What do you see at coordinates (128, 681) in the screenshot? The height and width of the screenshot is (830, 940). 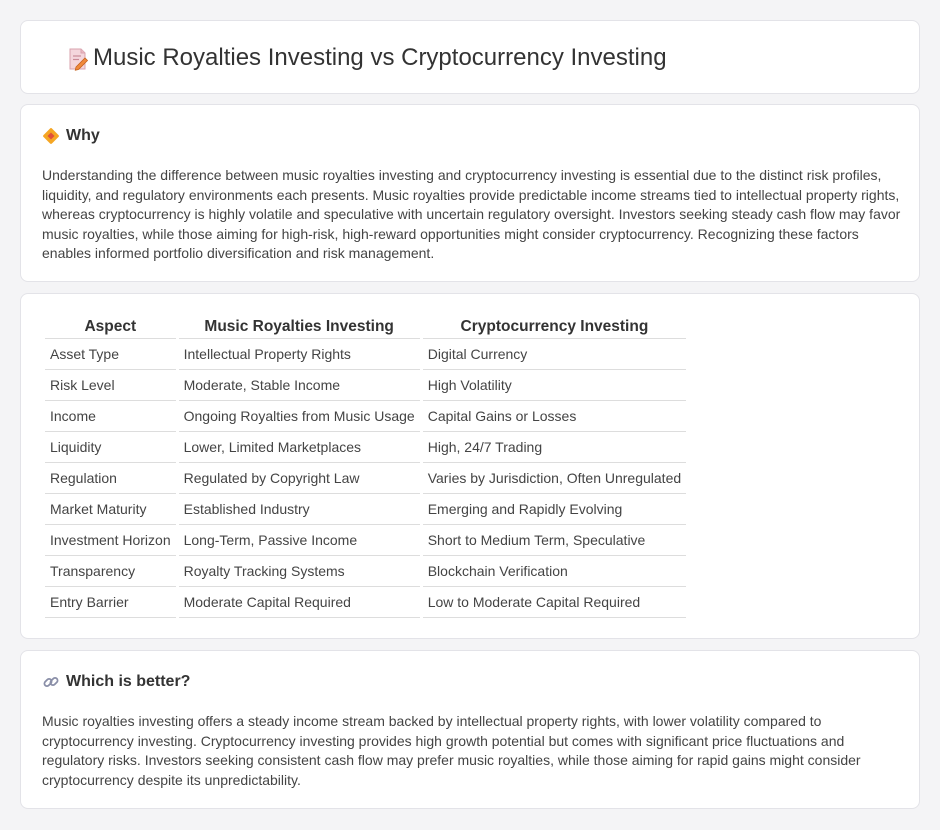 I see `better-heading: Which is better?` at bounding box center [128, 681].